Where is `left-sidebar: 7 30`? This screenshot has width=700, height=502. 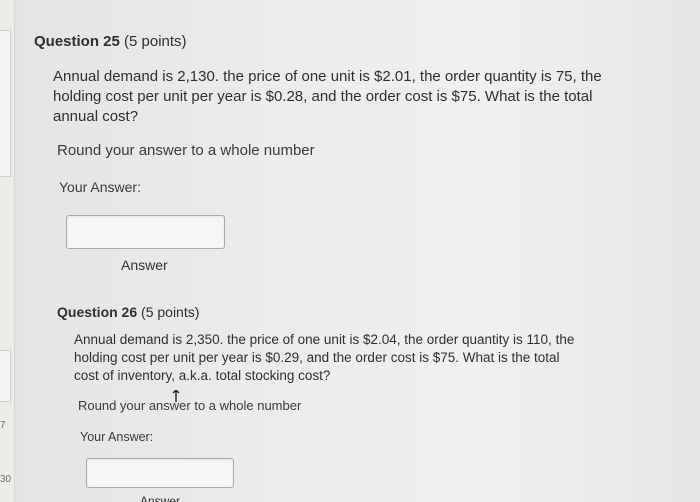 left-sidebar: 7 30 is located at coordinates (7, 251).